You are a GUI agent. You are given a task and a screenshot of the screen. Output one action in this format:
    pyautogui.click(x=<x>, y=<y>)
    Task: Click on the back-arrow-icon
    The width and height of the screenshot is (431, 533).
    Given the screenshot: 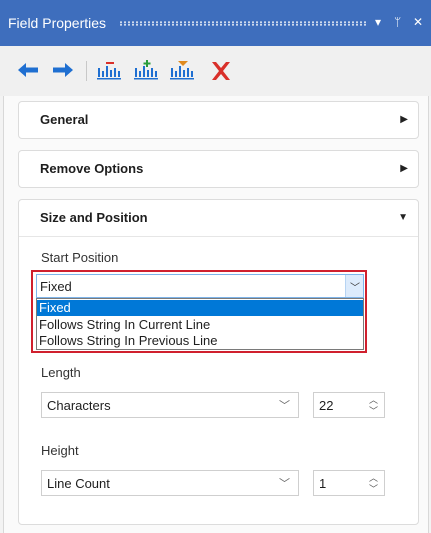 What is the action you would take?
    pyautogui.click(x=28, y=70)
    